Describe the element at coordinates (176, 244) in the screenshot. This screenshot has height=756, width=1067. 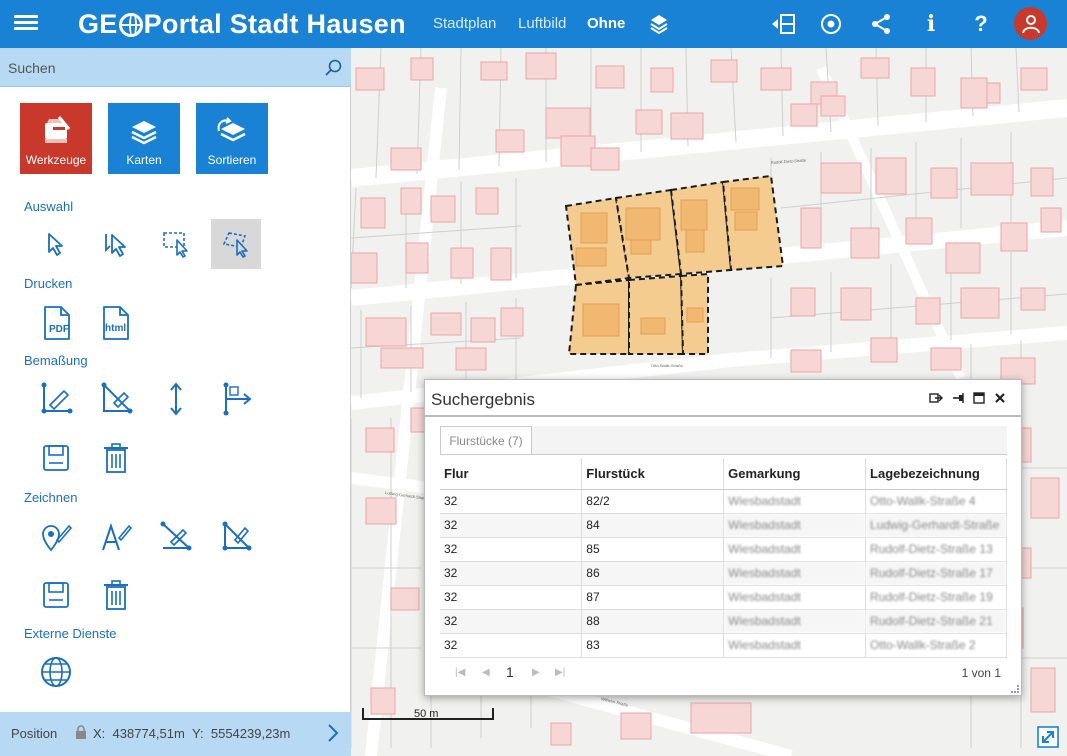
I see `rectangle-select-icon` at that location.